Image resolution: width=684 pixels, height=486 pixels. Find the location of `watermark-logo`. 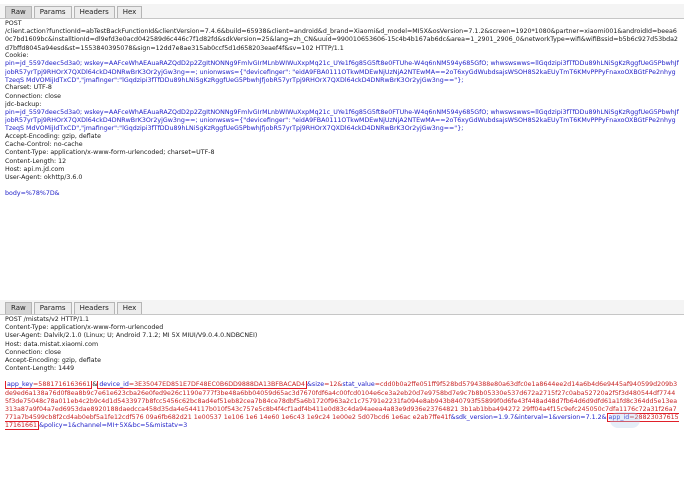

watermark-logo is located at coordinates (625, 420).